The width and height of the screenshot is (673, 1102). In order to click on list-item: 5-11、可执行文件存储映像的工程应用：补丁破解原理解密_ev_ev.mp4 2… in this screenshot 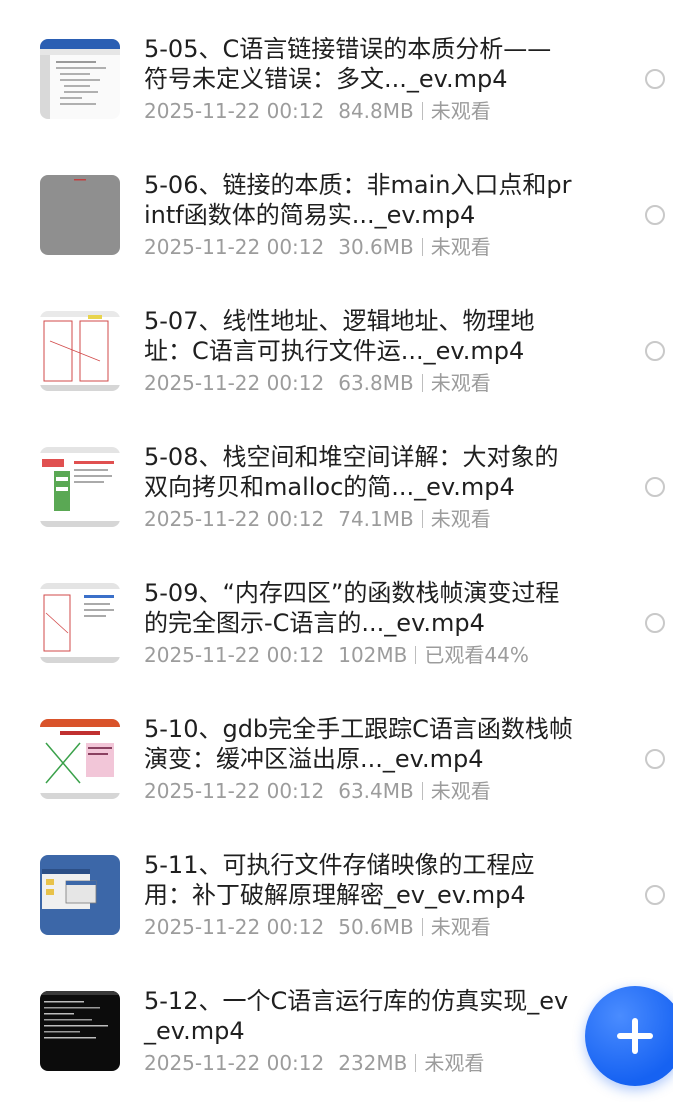, I will do `click(336, 898)`.